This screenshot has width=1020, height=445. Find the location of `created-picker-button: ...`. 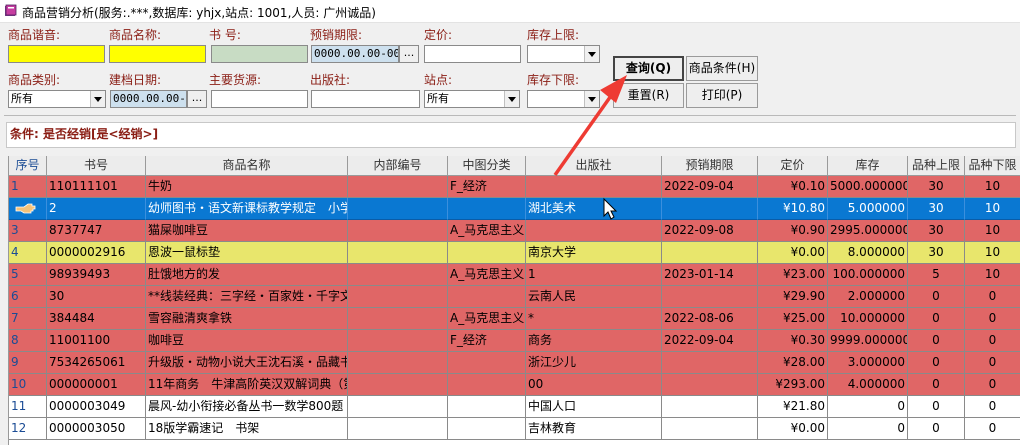

created-picker-button: ... is located at coordinates (197, 99).